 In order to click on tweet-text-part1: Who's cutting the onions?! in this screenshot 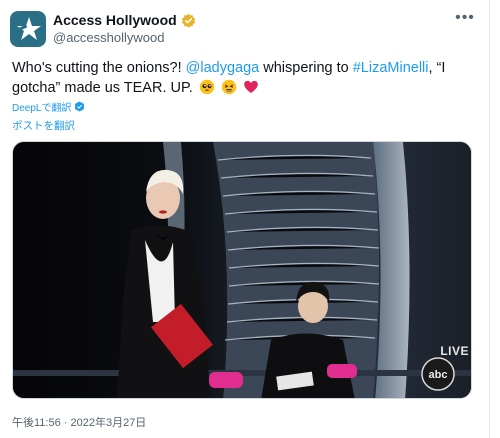, I will do `click(99, 68)`.